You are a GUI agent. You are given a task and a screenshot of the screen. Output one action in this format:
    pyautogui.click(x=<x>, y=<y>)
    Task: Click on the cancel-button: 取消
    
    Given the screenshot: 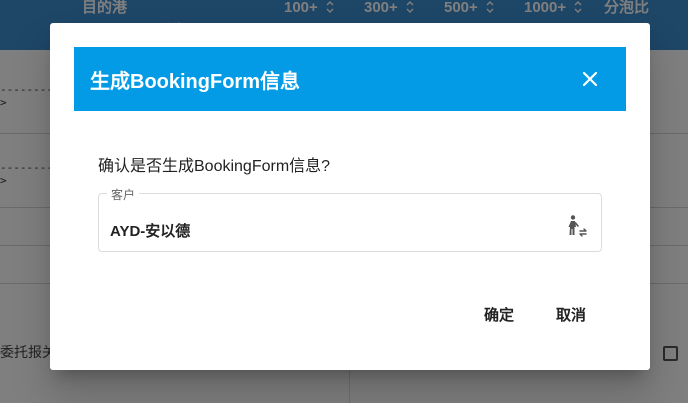 What is the action you would take?
    pyautogui.click(x=571, y=314)
    